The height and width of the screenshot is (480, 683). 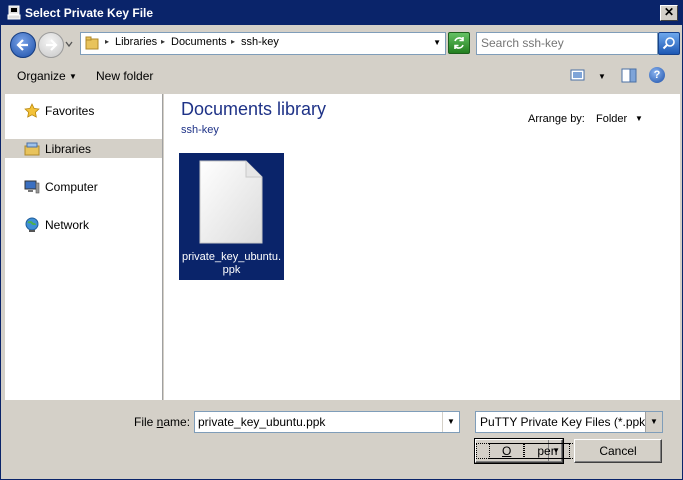 What do you see at coordinates (547, 451) in the screenshot?
I see `open-rest: pen` at bounding box center [547, 451].